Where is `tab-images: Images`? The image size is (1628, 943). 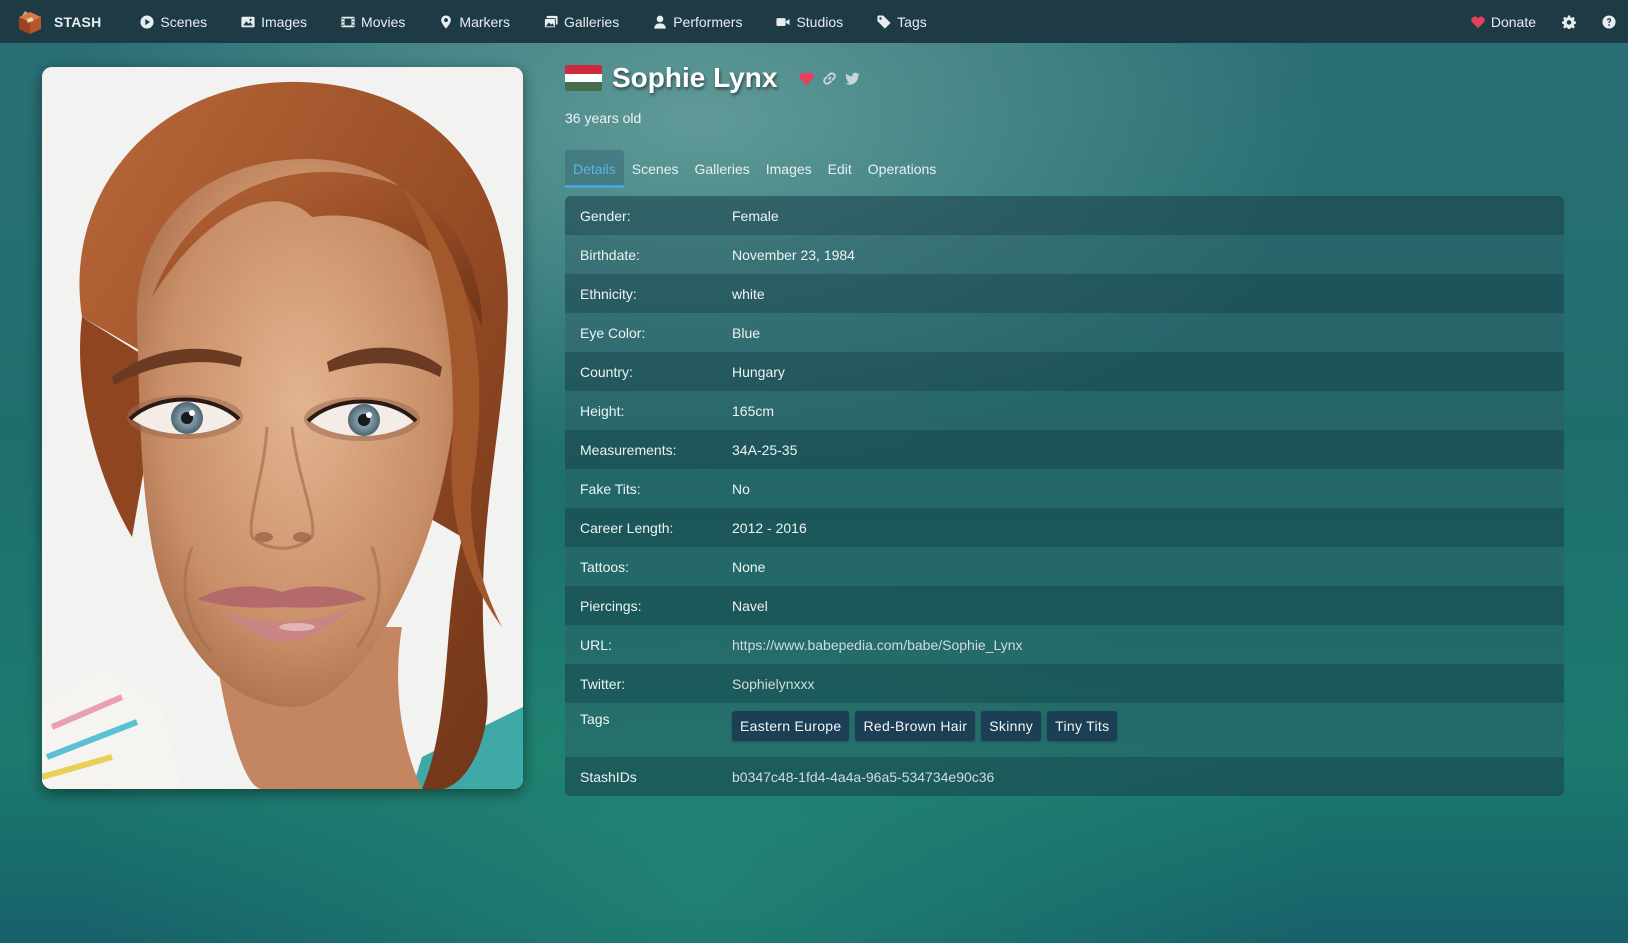 tab-images: Images is located at coordinates (789, 169).